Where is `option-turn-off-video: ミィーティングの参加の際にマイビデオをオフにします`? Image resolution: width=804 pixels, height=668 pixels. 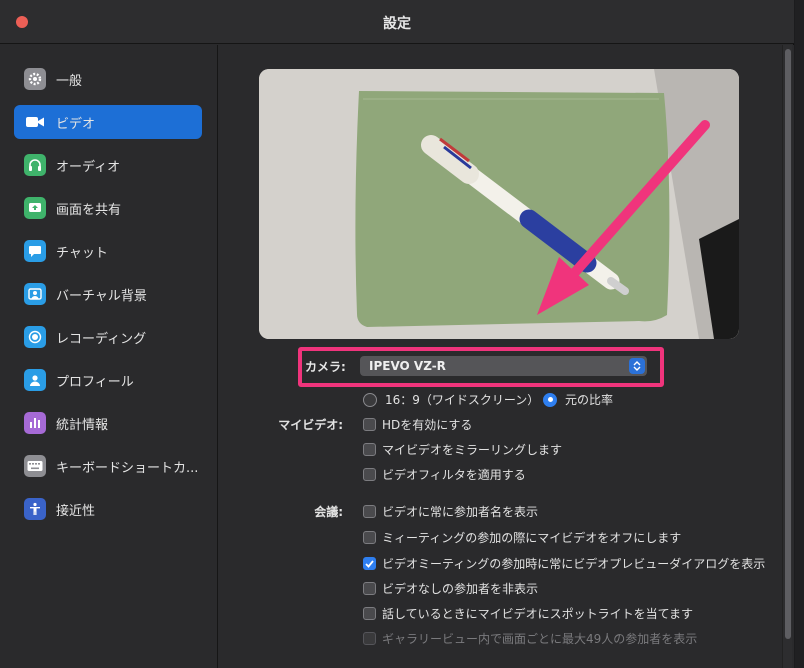 option-turn-off-video: ミィーティングの参加の際にマイビデオをオフにします is located at coordinates (522, 537).